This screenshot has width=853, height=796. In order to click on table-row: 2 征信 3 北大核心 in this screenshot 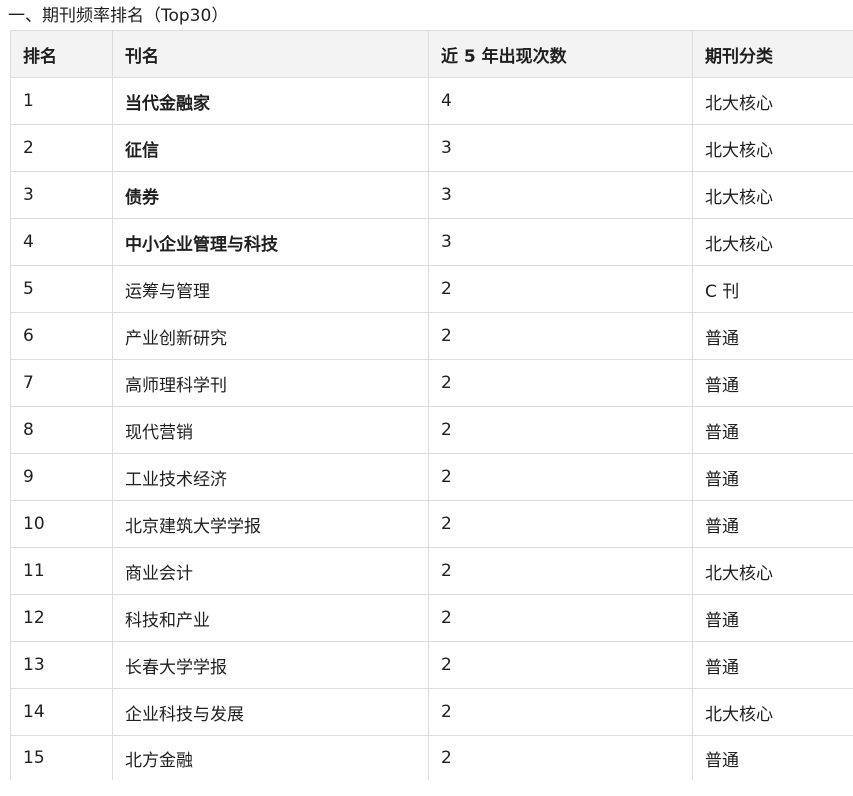, I will do `click(431, 148)`.